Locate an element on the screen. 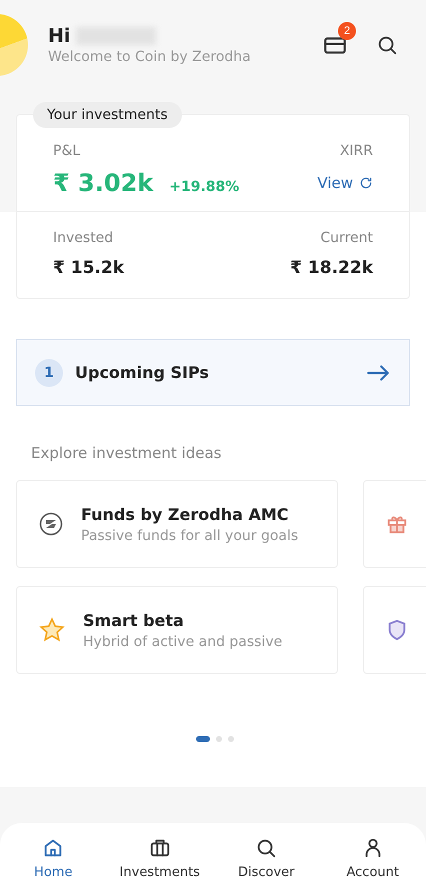 The width and height of the screenshot is (426, 885). section-tag: Your investments is located at coordinates (107, 115).